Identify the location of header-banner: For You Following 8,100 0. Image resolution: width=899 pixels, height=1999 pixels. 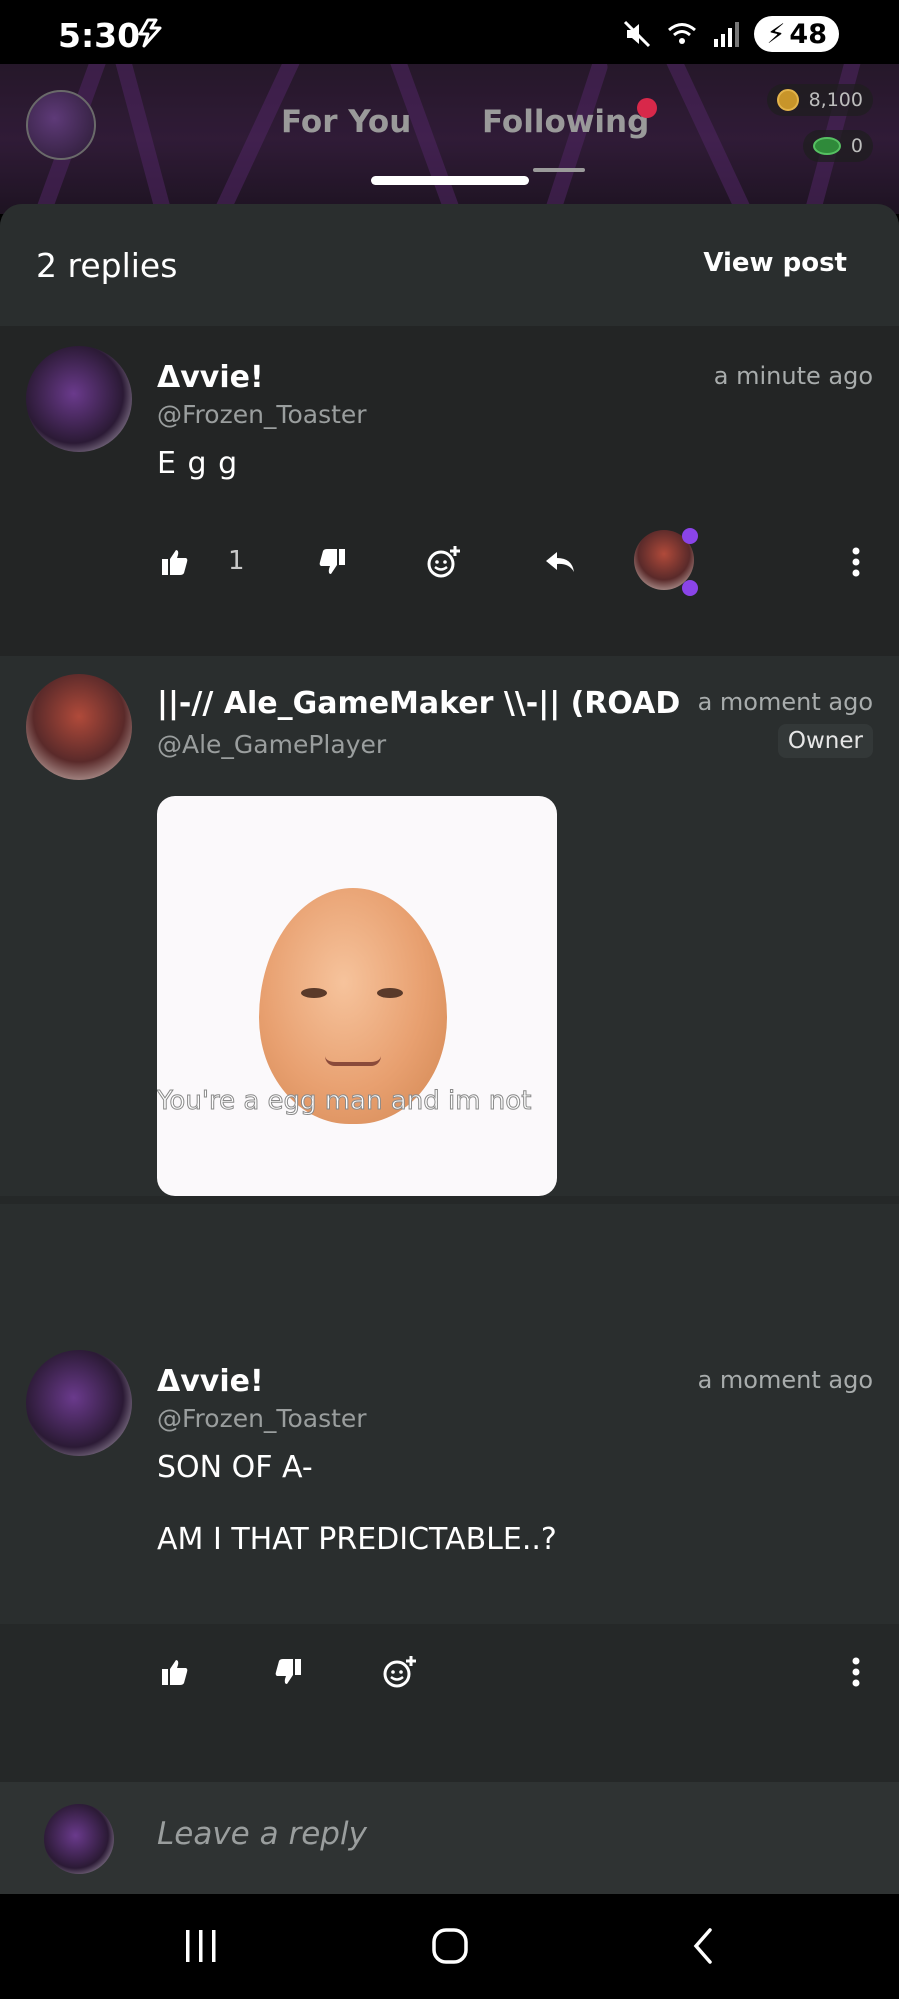
(449, 139).